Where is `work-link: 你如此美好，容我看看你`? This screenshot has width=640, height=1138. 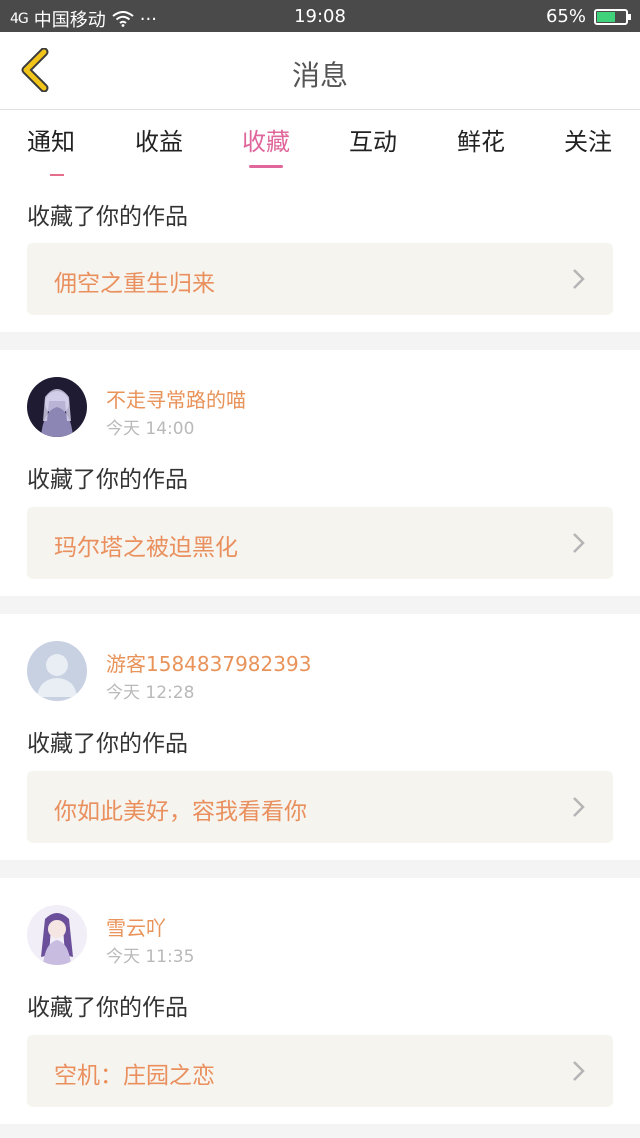 work-link: 你如此美好，容我看看你 is located at coordinates (320, 807).